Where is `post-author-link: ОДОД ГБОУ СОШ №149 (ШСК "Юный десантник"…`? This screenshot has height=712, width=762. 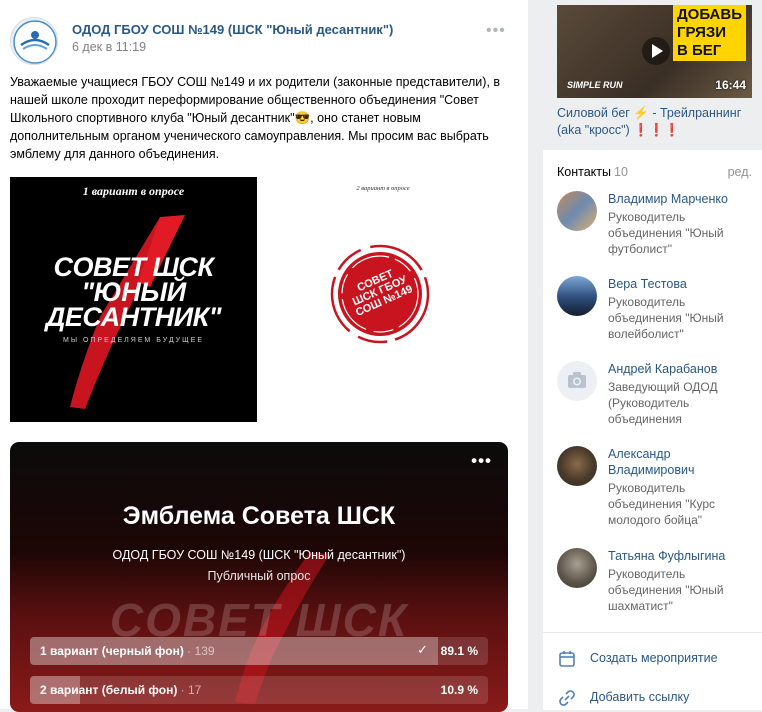 post-author-link: ОДОД ГБОУ СОШ №149 (ШСК "Юный десантник"… is located at coordinates (232, 29).